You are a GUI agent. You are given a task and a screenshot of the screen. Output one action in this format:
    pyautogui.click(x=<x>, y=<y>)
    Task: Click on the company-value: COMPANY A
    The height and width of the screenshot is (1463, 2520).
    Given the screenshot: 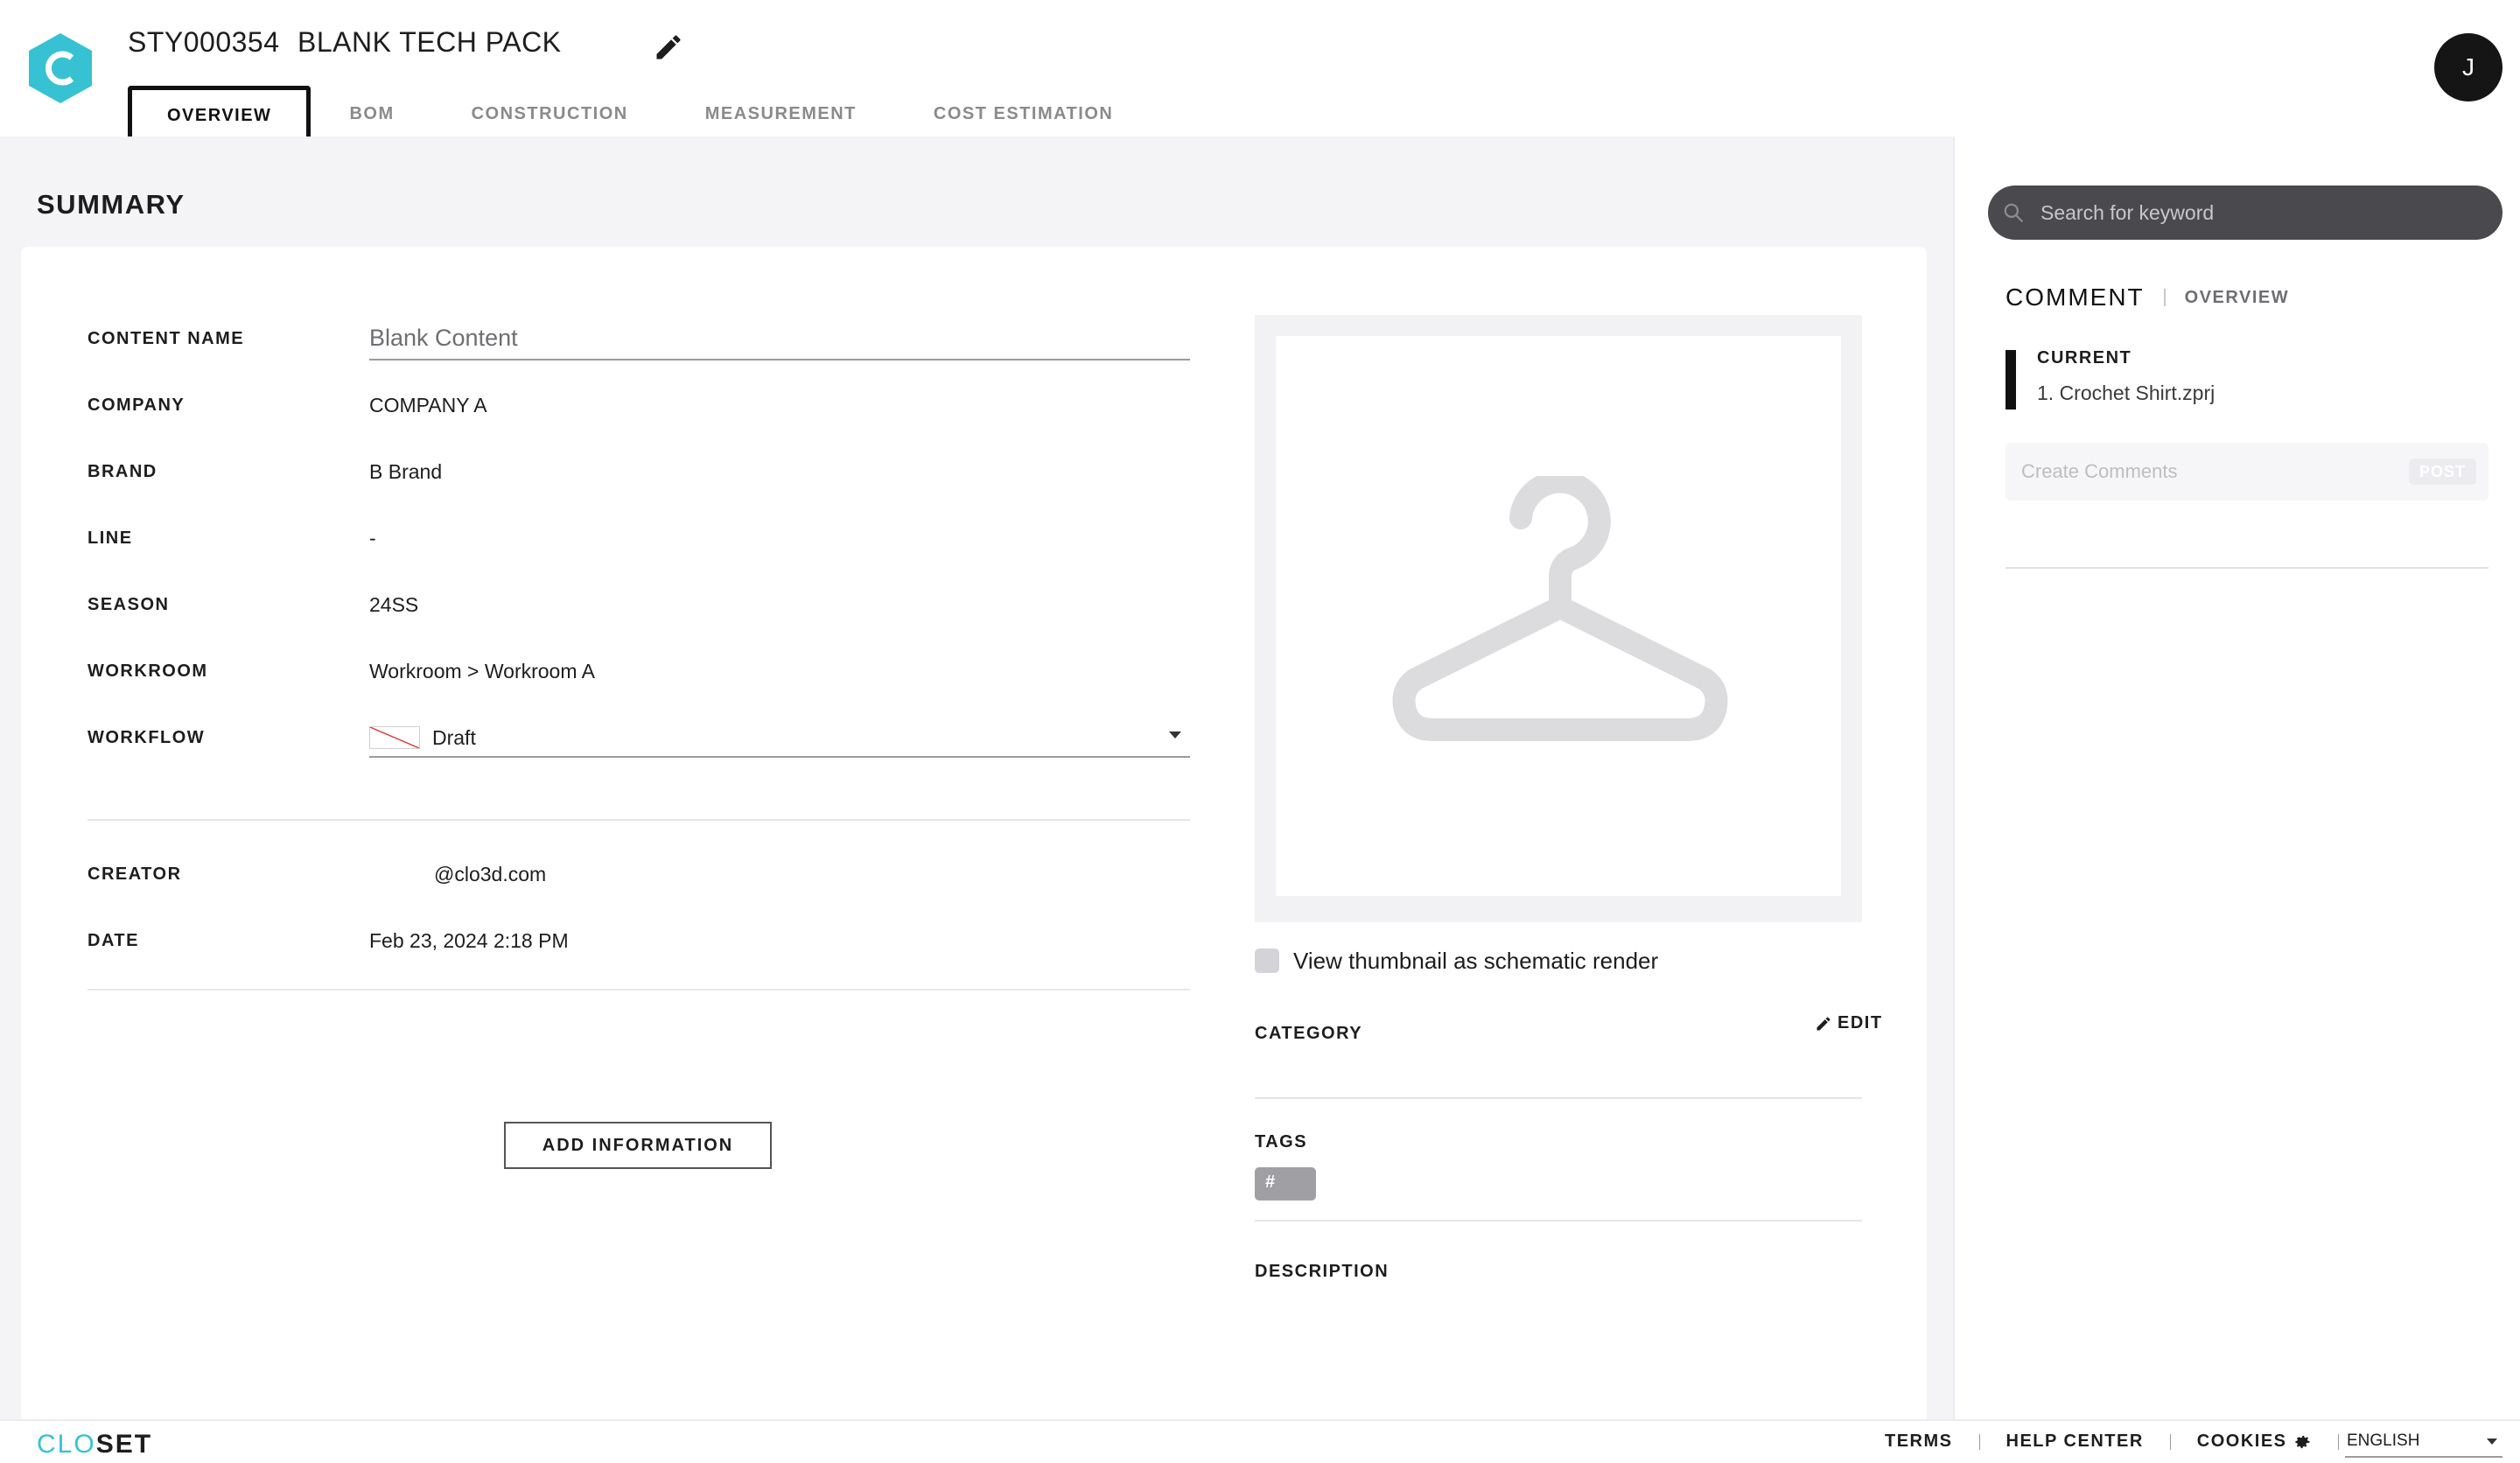 What is the action you would take?
    pyautogui.click(x=428, y=405)
    